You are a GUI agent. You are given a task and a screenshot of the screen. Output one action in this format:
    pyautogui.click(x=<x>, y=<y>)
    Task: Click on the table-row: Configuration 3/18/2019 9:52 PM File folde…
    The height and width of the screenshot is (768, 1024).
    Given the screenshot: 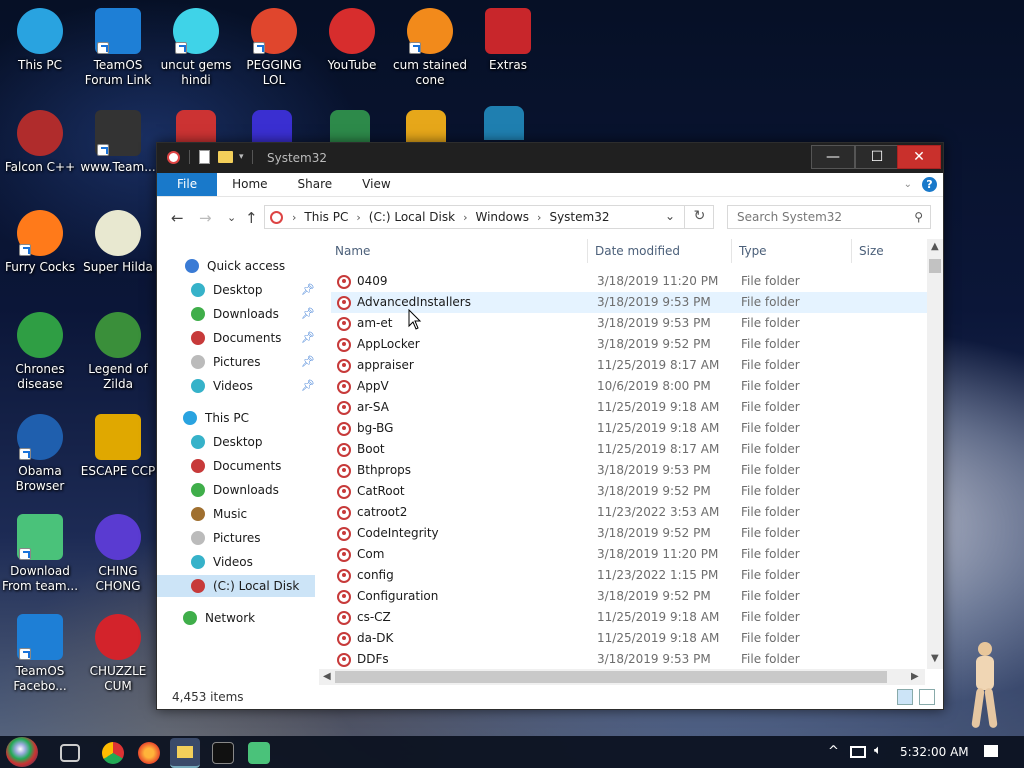 What is the action you would take?
    pyautogui.click(x=629, y=596)
    